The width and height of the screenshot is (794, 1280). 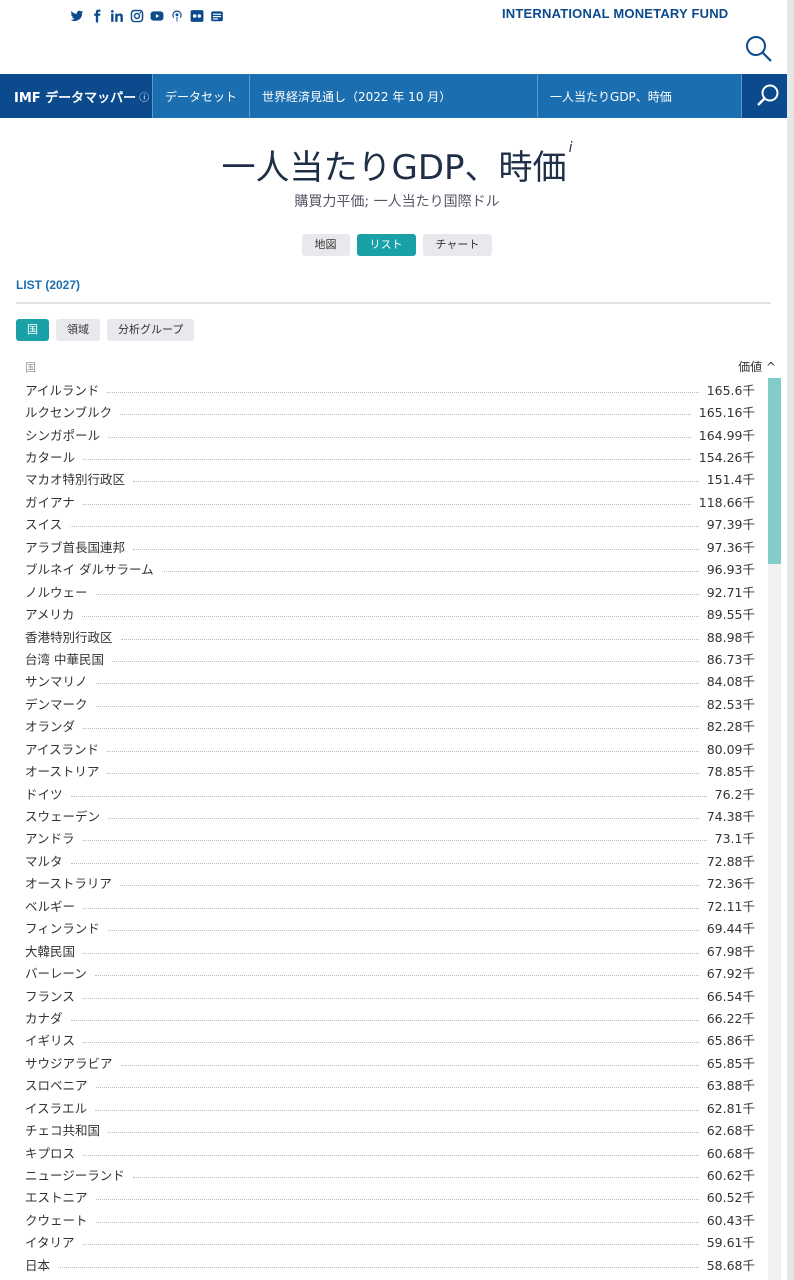 I want to click on imf-logo-text: INTERNATIONAL MONETARY FUND, so click(x=615, y=13).